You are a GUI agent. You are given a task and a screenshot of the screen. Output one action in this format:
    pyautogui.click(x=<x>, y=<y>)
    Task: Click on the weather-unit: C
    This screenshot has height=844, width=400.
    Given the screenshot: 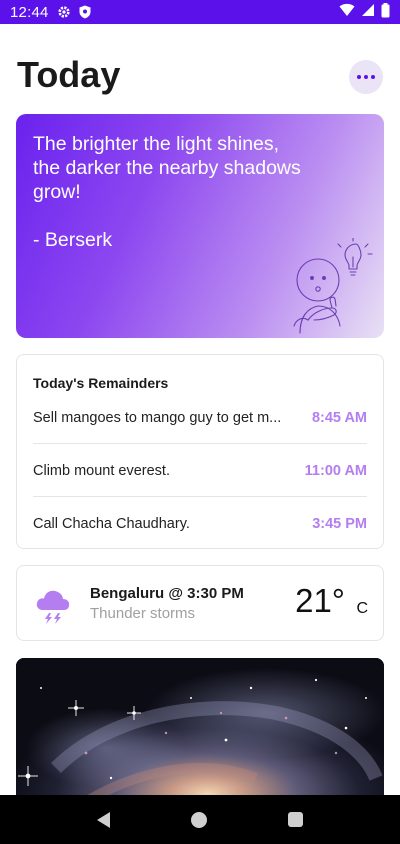 What is the action you would take?
    pyautogui.click(x=362, y=608)
    